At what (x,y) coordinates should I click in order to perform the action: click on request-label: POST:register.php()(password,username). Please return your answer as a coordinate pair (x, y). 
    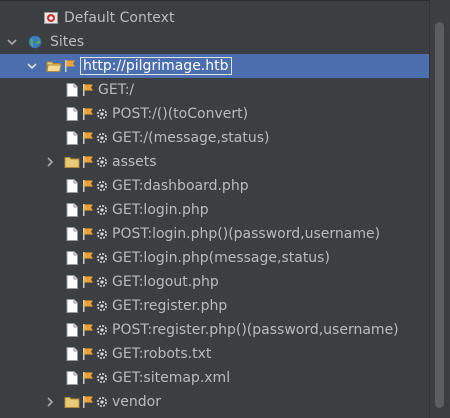
    Looking at the image, I should click on (255, 330).